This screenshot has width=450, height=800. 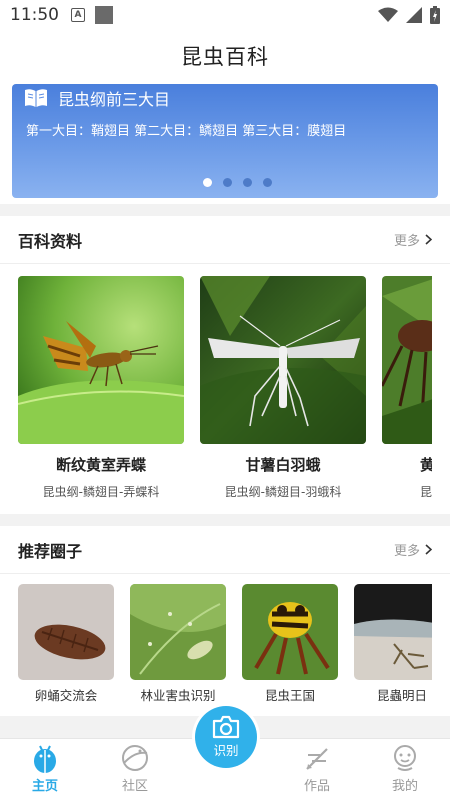 I want to click on circle-label: 昆虫王国, so click(x=289, y=695).